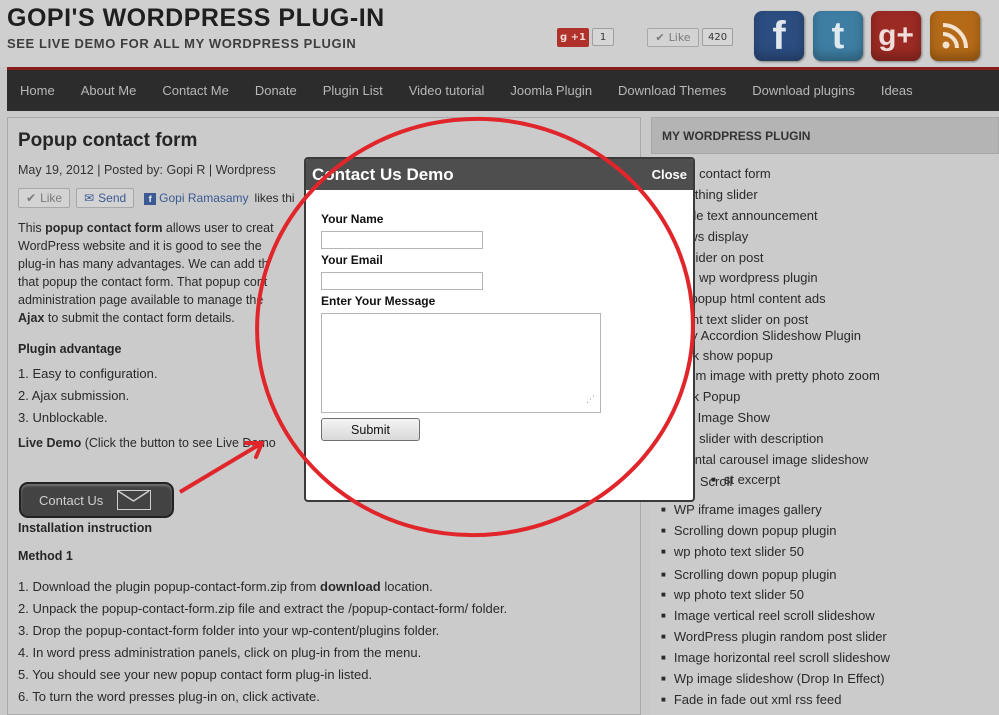 The width and height of the screenshot is (999, 715). Describe the element at coordinates (741, 509) in the screenshot. I see `sidebar-item: WP iframe images gallery` at that location.